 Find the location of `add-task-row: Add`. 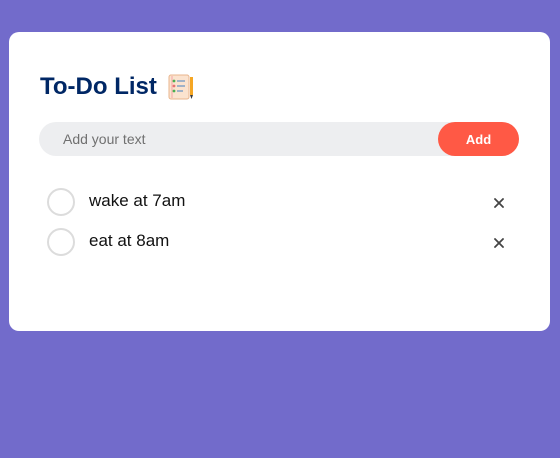

add-task-row: Add is located at coordinates (279, 139).